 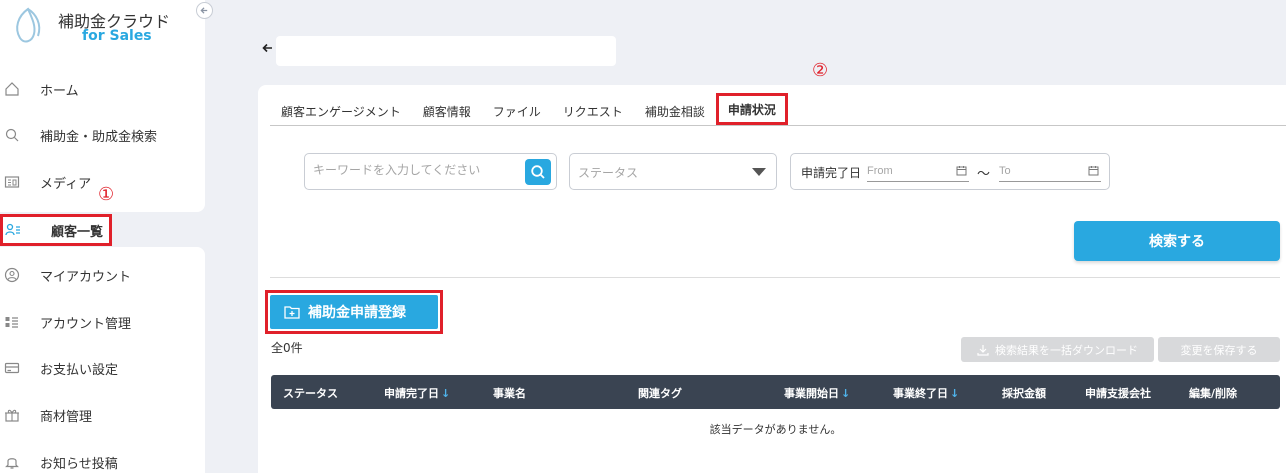 What do you see at coordinates (983, 350) in the screenshot?
I see `download-icon` at bounding box center [983, 350].